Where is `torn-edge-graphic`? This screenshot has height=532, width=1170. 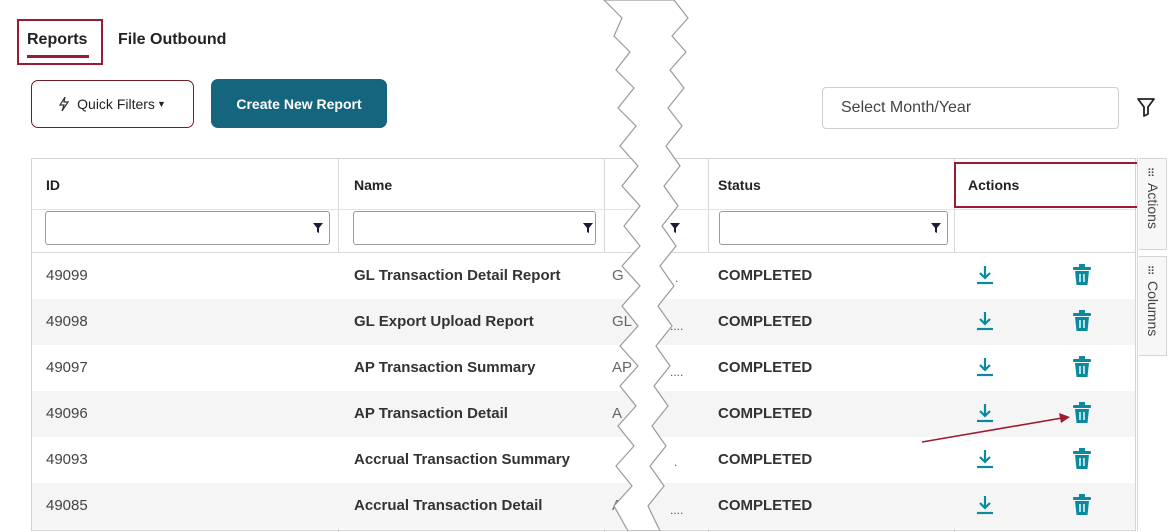 torn-edge-graphic is located at coordinates (646, 265).